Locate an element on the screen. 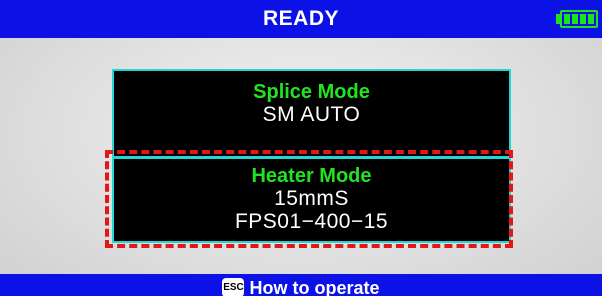  help-bar: ESC How to operate is located at coordinates (301, 285).